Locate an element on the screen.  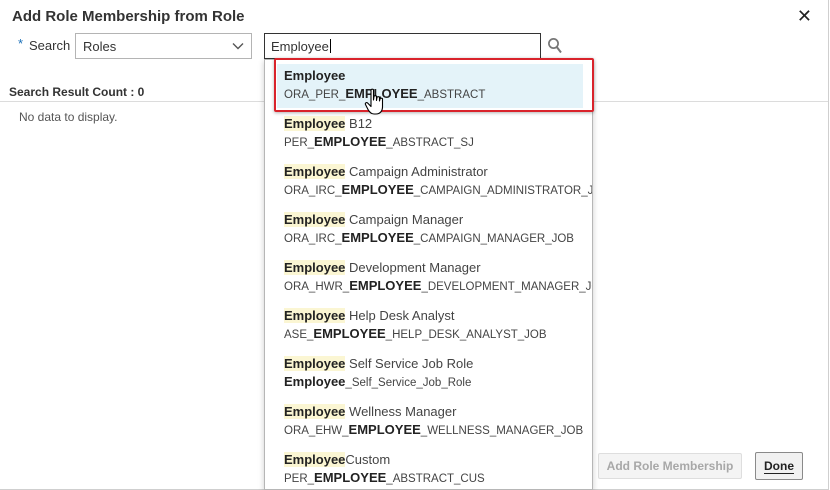
suggestion-code-prefix: ORA_HWR_ is located at coordinates (317, 287).